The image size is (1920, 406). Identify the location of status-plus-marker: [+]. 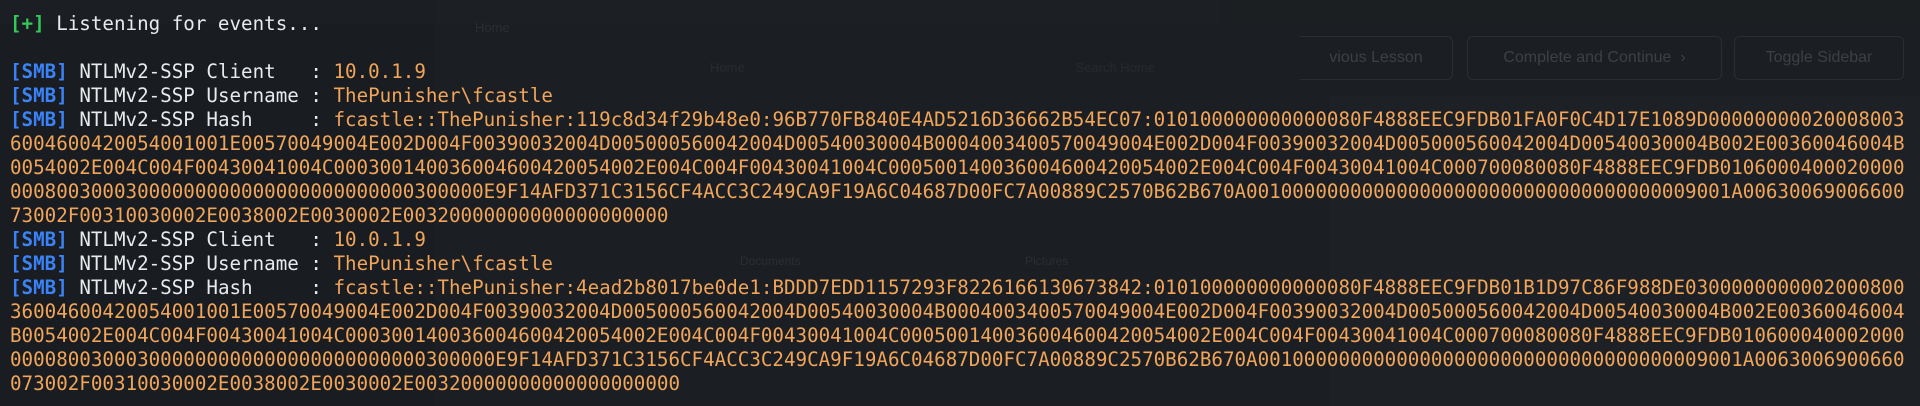
(27, 23).